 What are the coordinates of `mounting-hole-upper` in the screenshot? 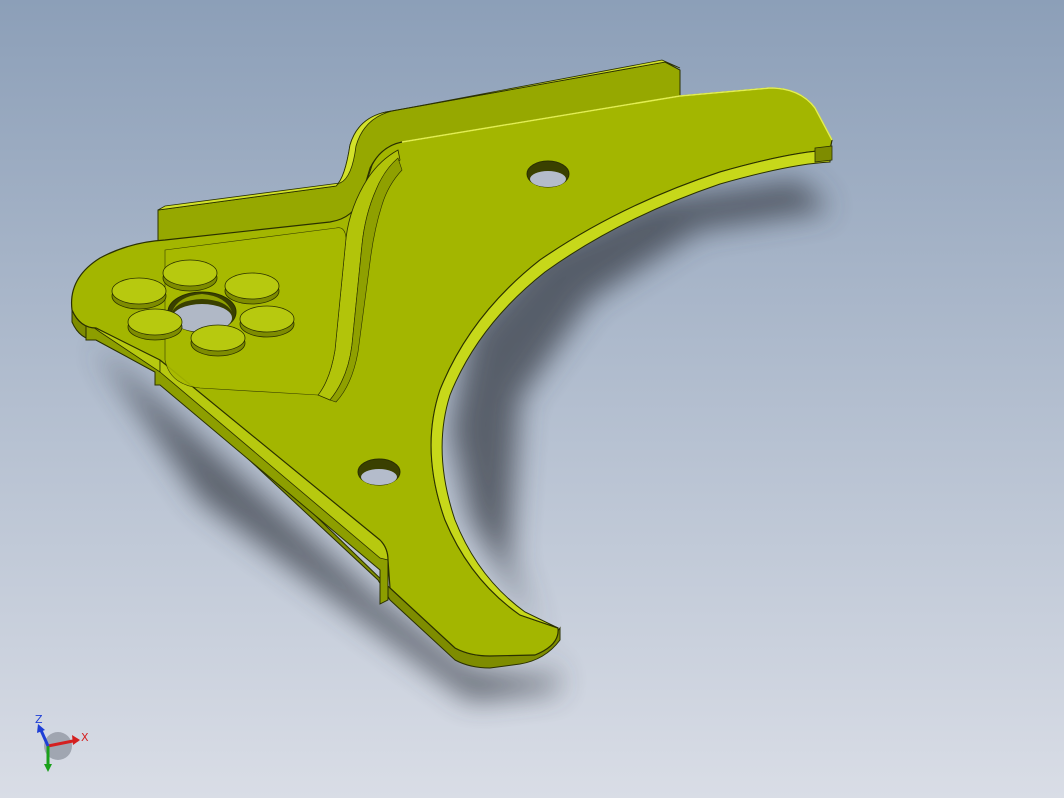 It's located at (548, 174).